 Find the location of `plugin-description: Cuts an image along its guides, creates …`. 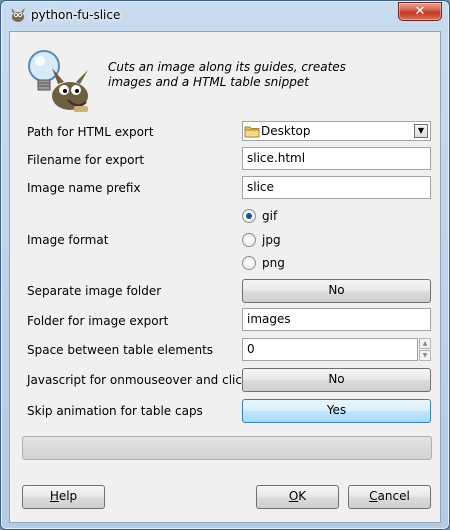

plugin-description: Cuts an image along its guides, creates … is located at coordinates (227, 74).